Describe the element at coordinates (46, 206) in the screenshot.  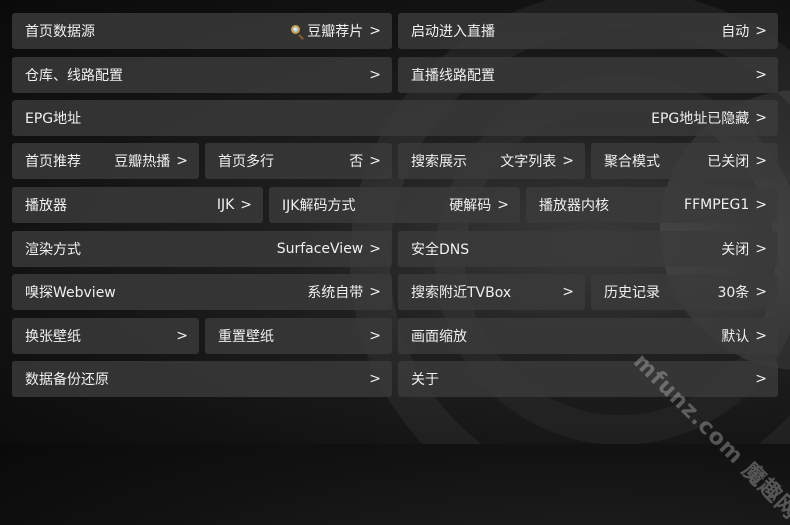
I see `setting-label: 播放器` at that location.